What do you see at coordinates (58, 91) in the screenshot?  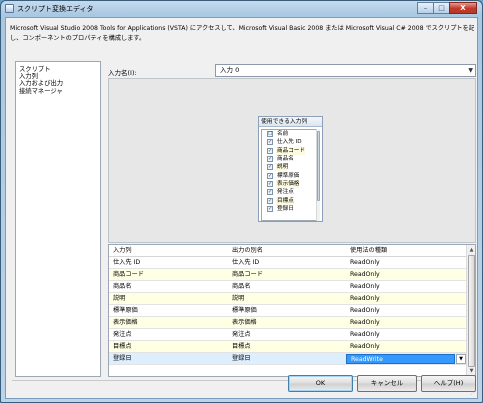 I see `nav-item-connection-managers: 接続マネージャ` at bounding box center [58, 91].